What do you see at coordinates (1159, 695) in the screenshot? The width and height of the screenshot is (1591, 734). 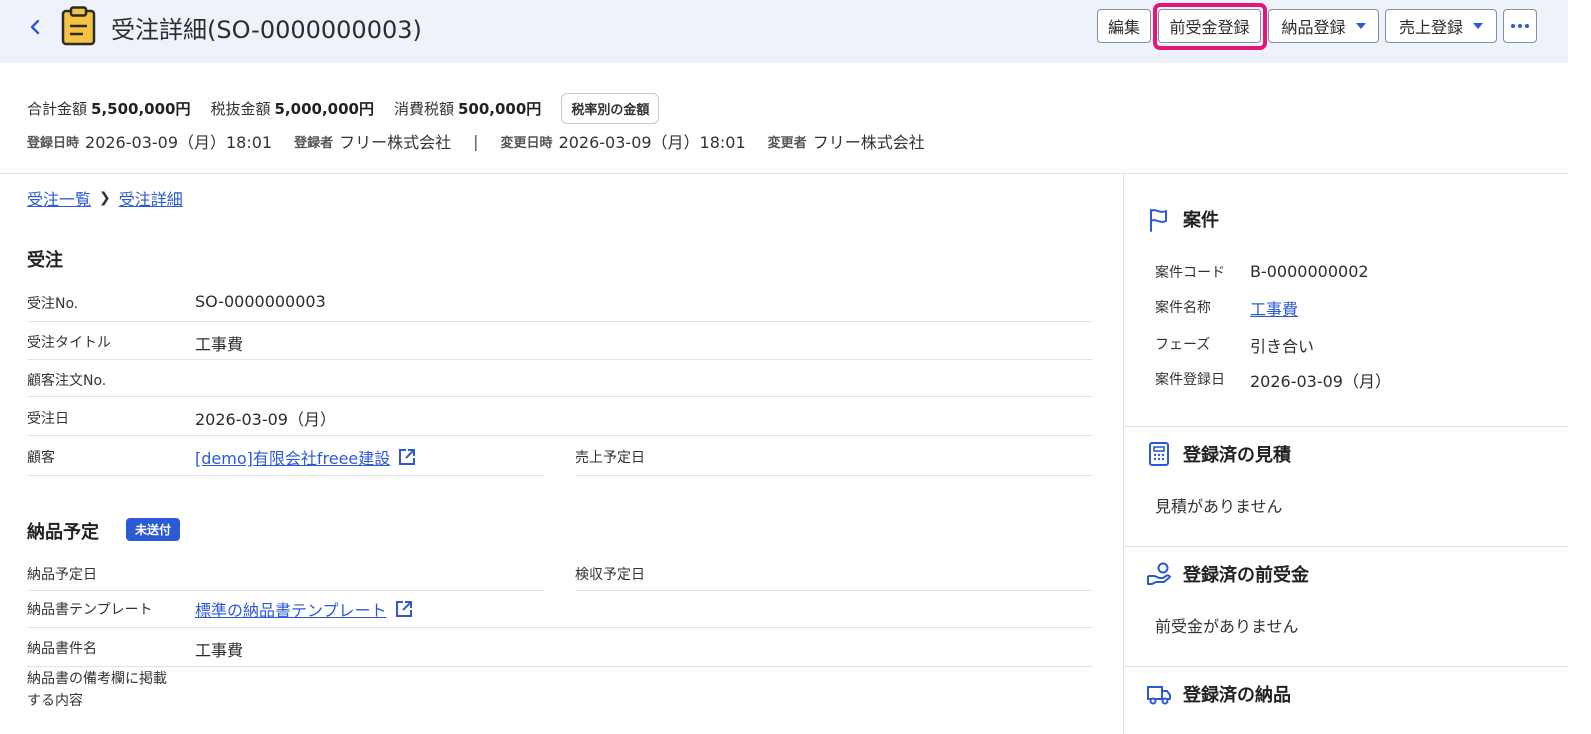 I see `truck-icon` at bounding box center [1159, 695].